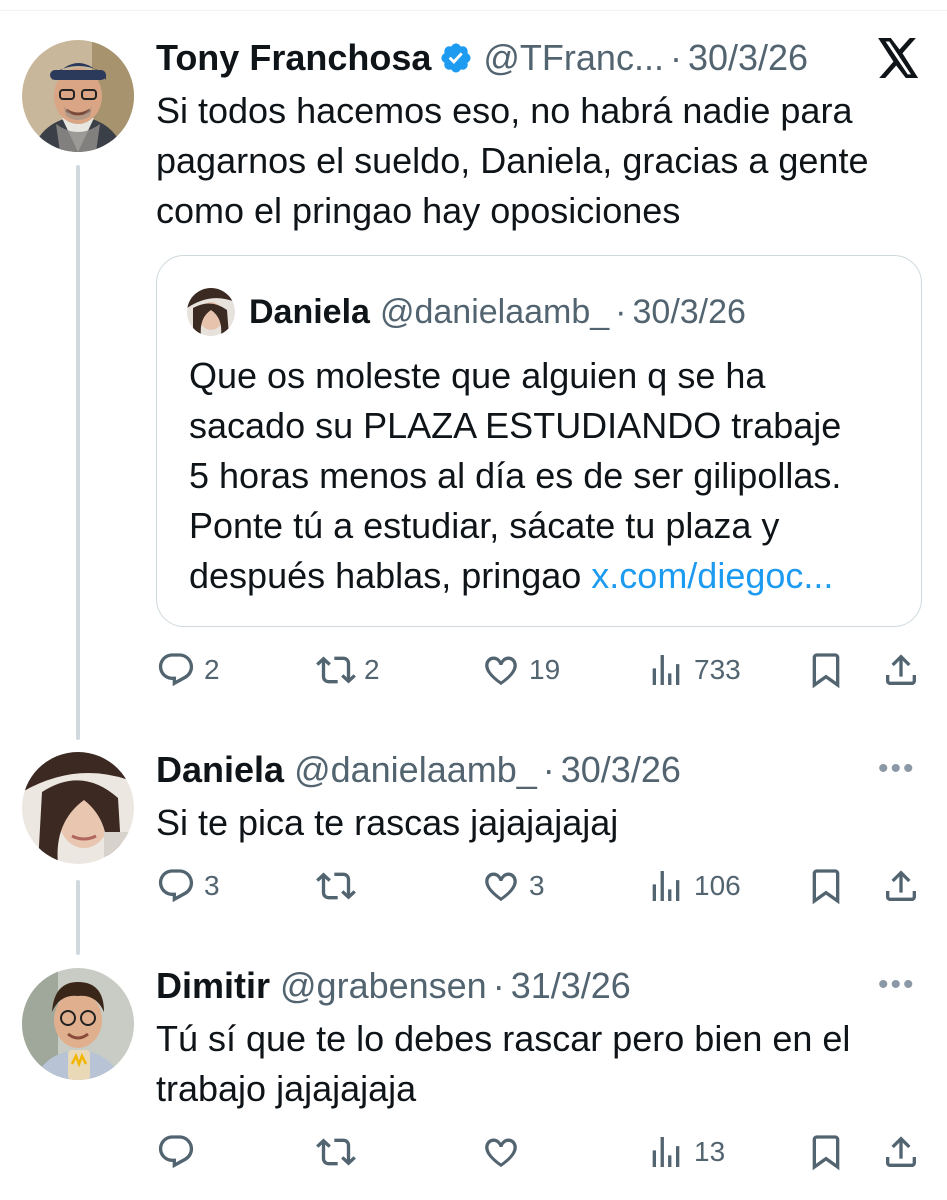  I want to click on tweet-header: Tony Franchosa @TFranc... · 30/3/26, so click(482, 58).